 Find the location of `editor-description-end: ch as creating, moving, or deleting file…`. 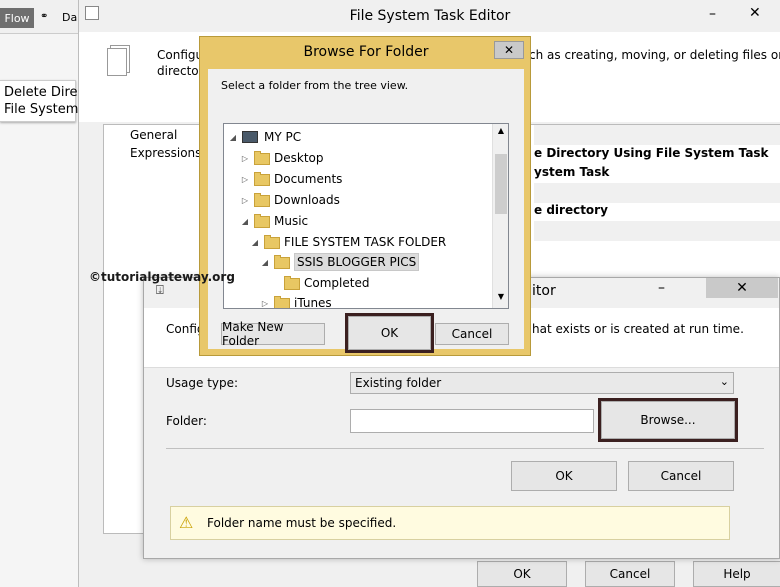

editor-description-end: ch as creating, moving, or deleting file… is located at coordinates (654, 55).